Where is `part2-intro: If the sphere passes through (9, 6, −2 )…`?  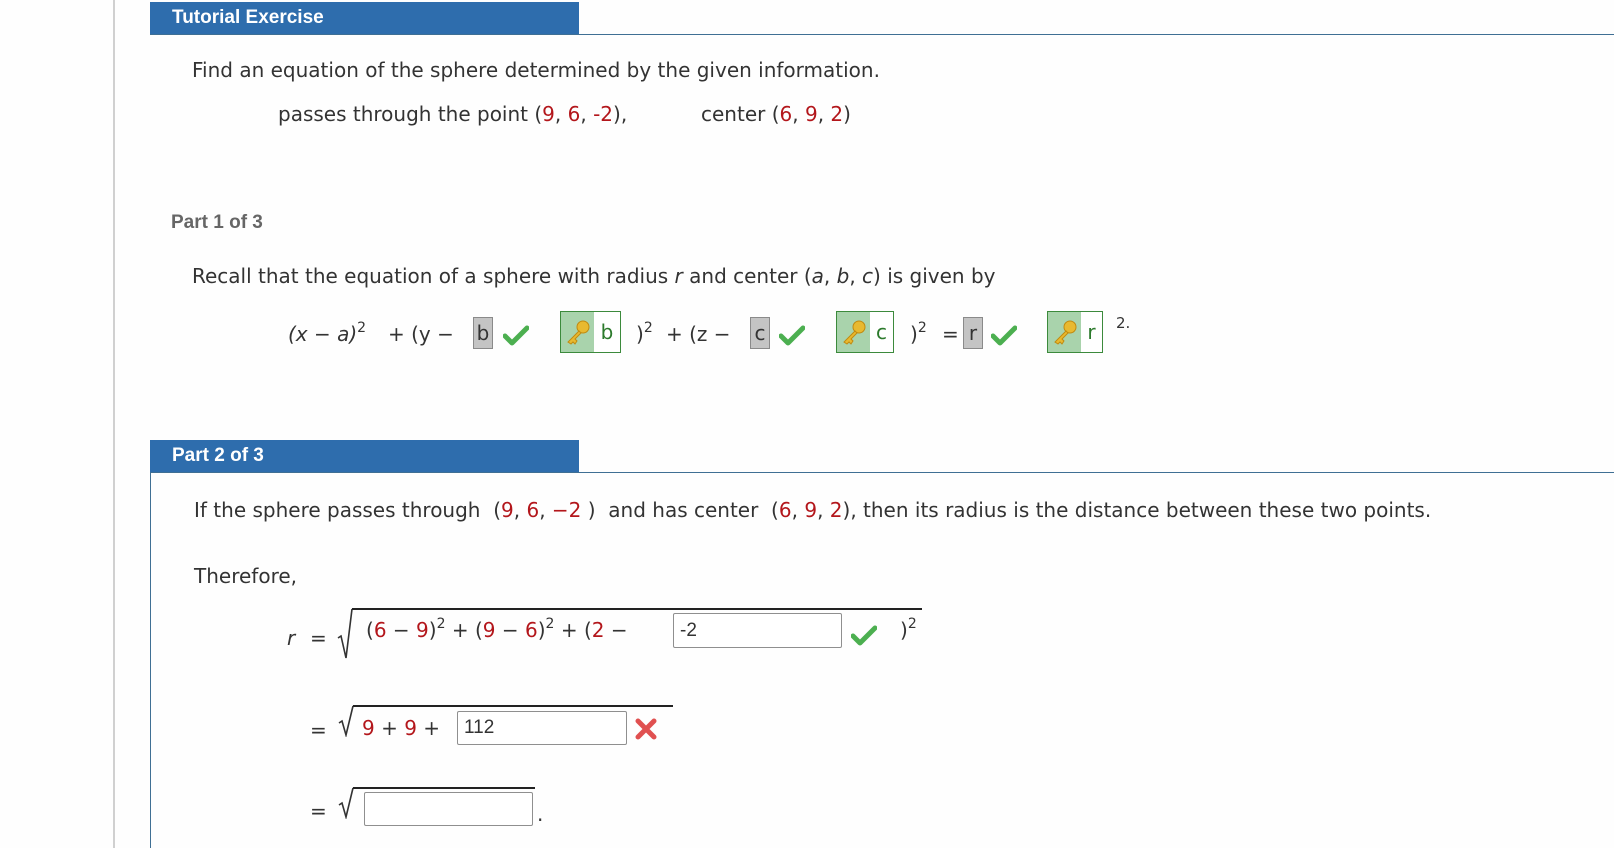
part2-intro: If the sphere passes through (9, 6, −2 )… is located at coordinates (813, 510).